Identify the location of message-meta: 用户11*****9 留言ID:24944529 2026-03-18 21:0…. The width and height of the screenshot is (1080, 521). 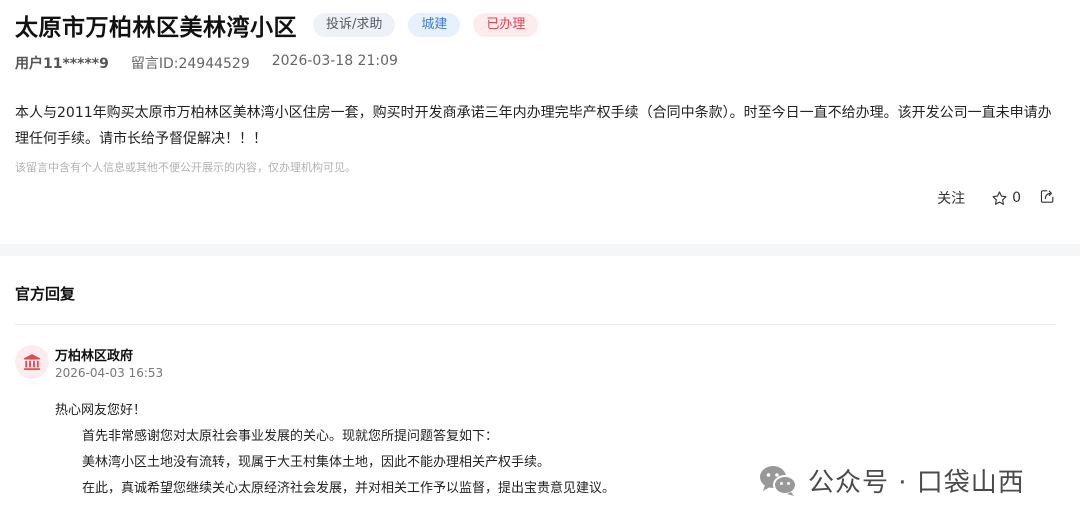
(206, 63).